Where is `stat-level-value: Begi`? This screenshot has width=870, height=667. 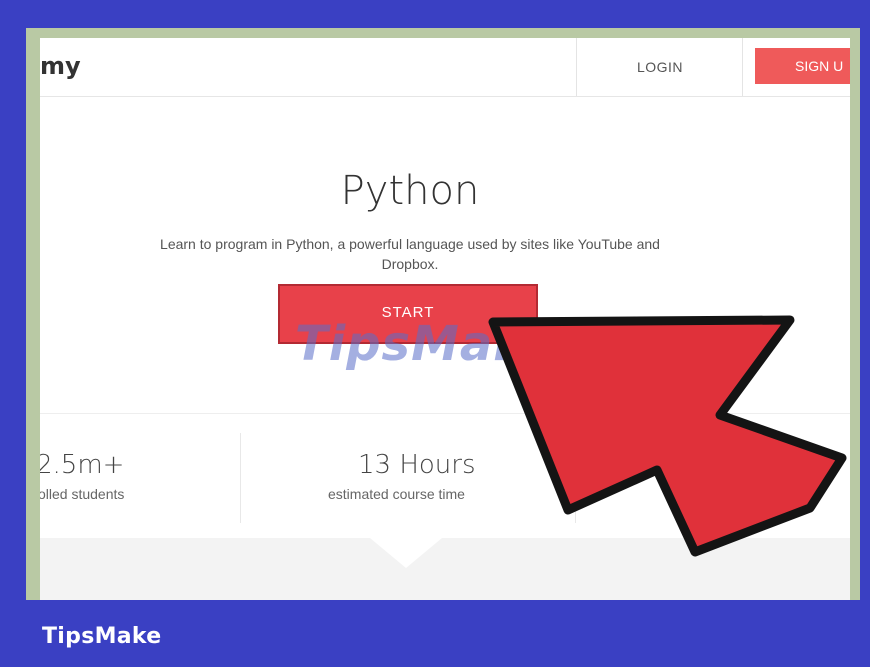 stat-level-value: Begi is located at coordinates (720, 465).